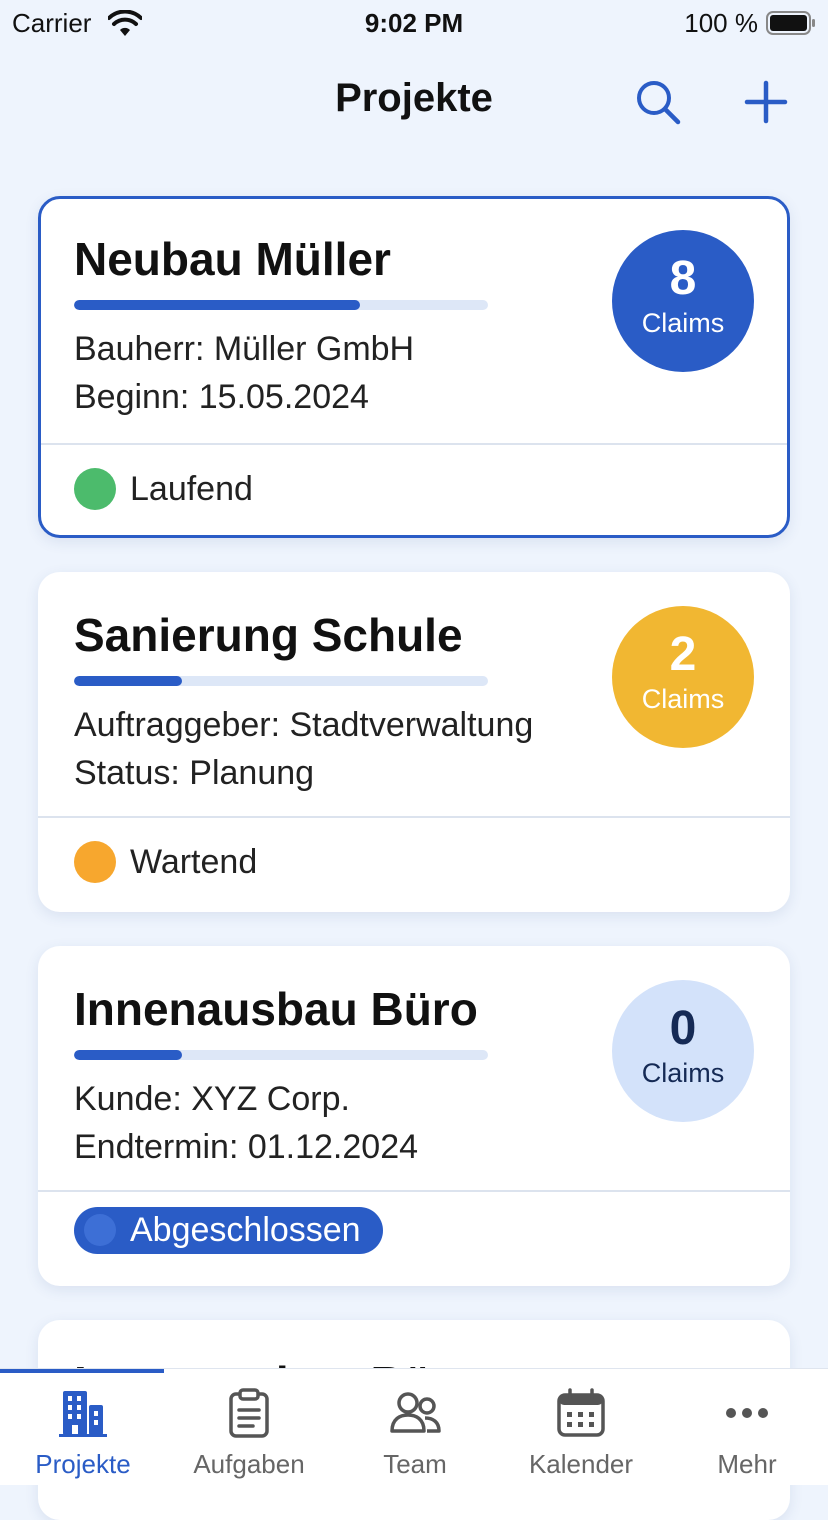 Image resolution: width=828 pixels, height=1520 pixels. What do you see at coordinates (766, 102) in the screenshot?
I see `plus-icon` at bounding box center [766, 102].